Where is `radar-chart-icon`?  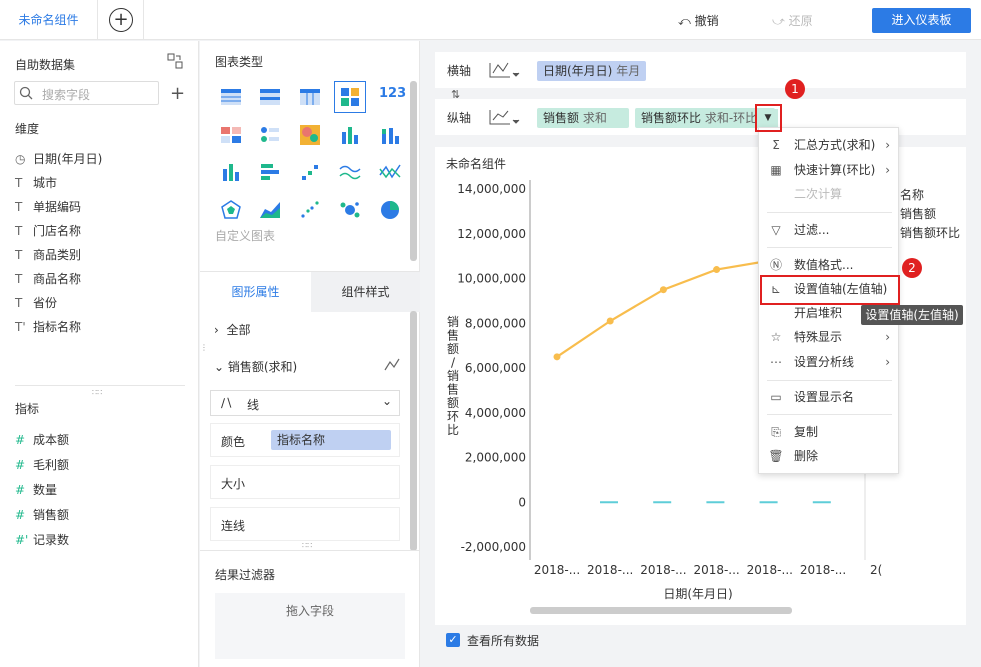 radar-chart-icon is located at coordinates (231, 210).